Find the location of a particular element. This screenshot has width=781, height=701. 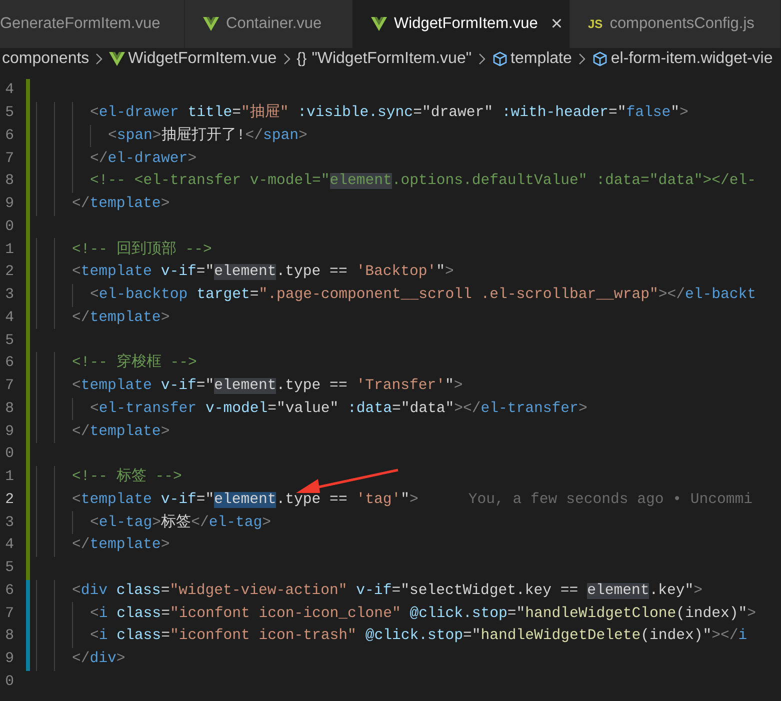

code-line: <div class="widget-view-action" v-if="selectWidget.key == element.key"> is located at coordinates (369, 591).